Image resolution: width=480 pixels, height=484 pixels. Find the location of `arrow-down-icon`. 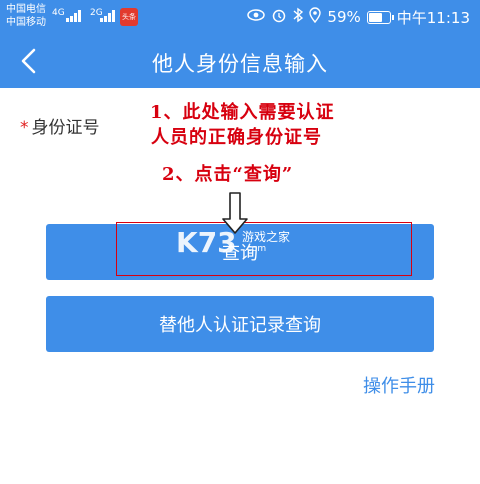

arrow-down-icon is located at coordinates (235, 213).